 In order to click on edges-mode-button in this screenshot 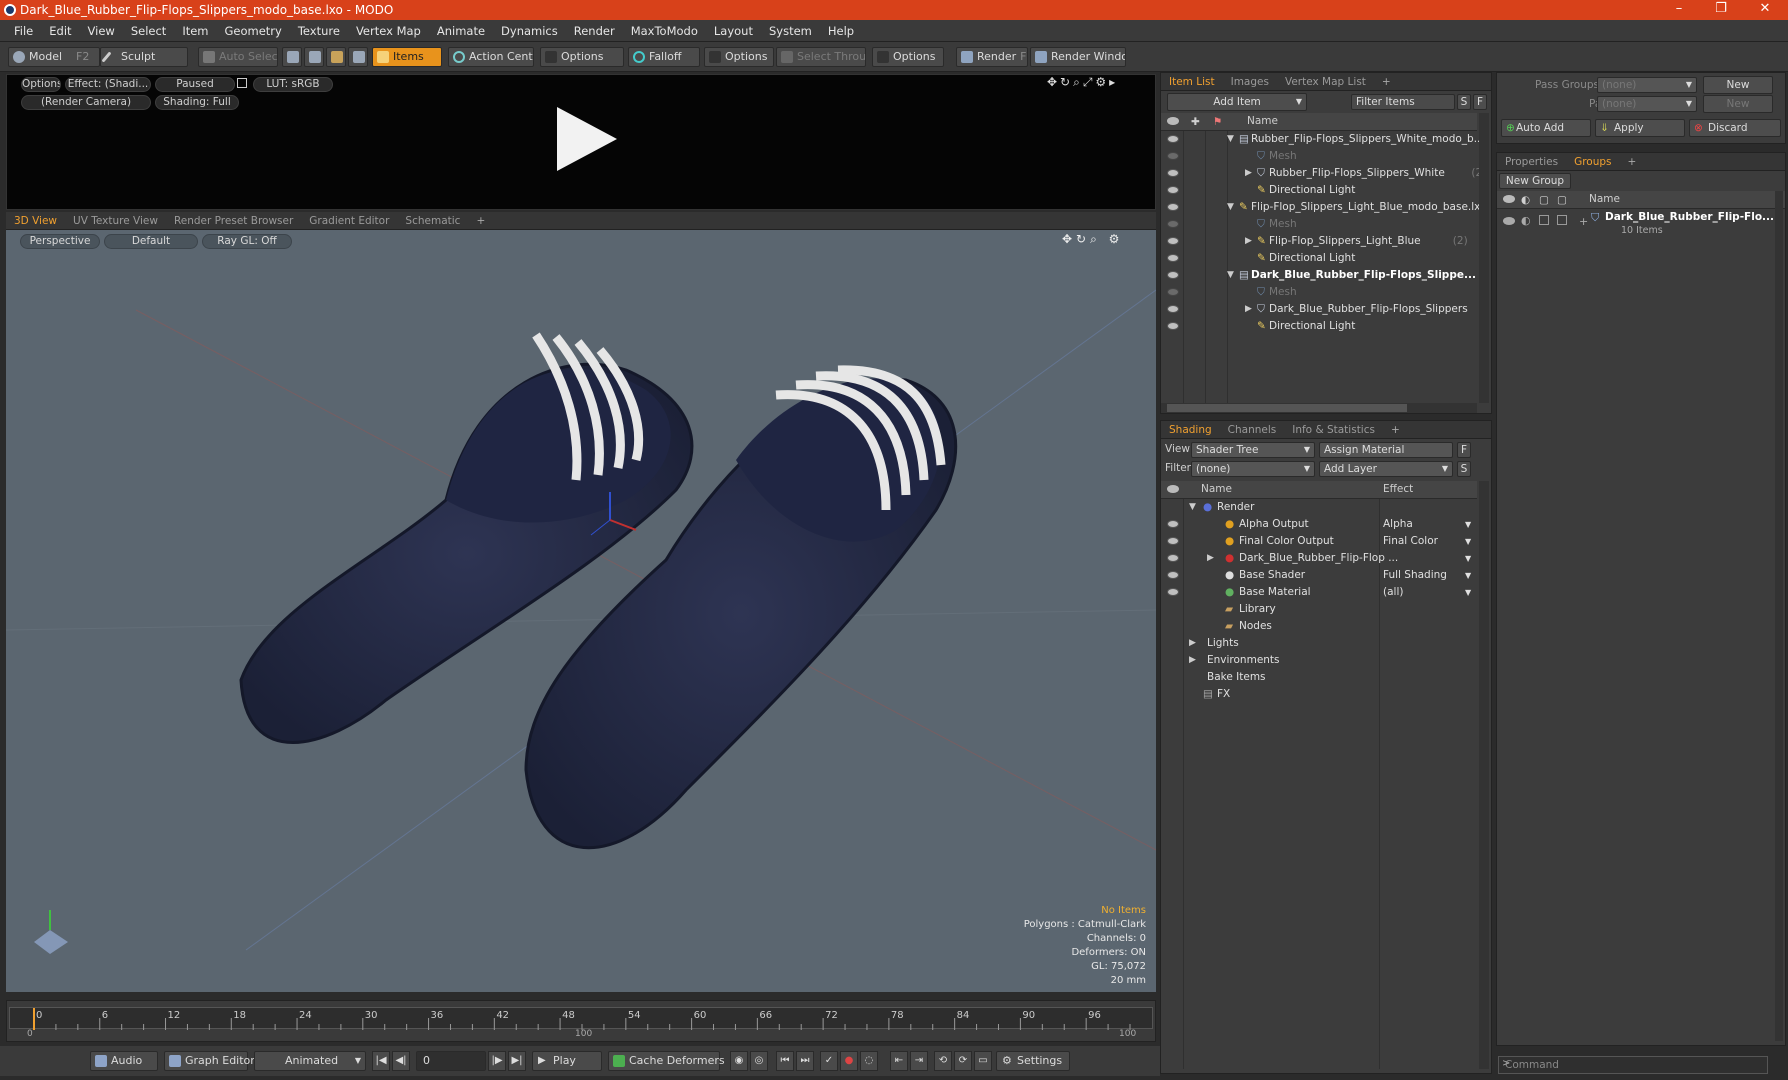, I will do `click(314, 57)`.